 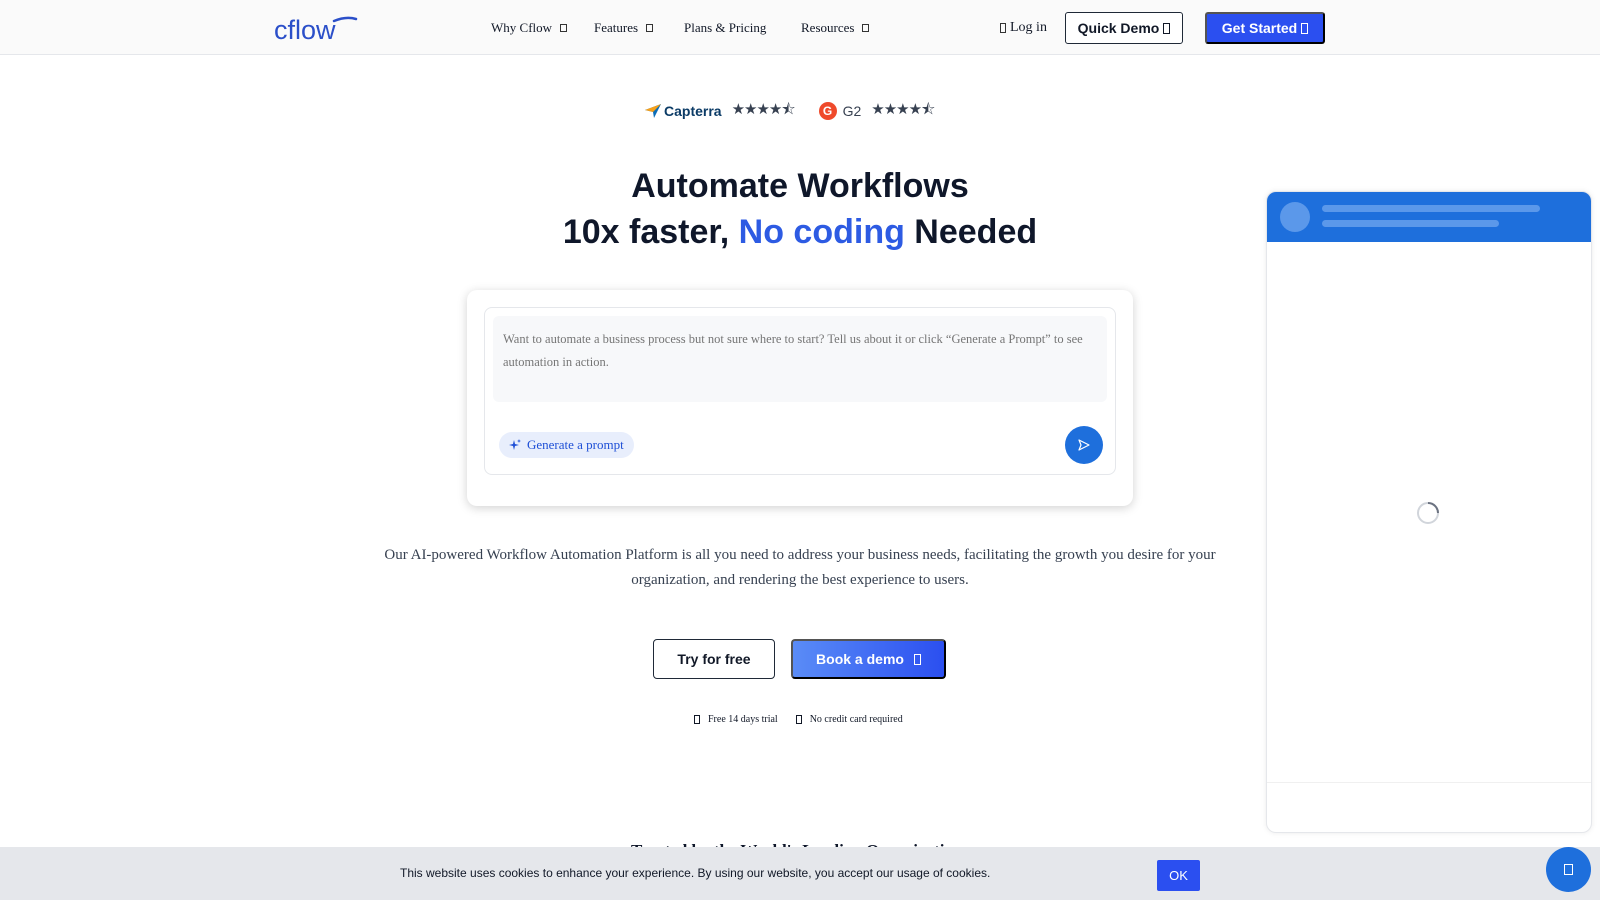 What do you see at coordinates (827, 111) in the screenshot?
I see `g2-logo-icon: G` at bounding box center [827, 111].